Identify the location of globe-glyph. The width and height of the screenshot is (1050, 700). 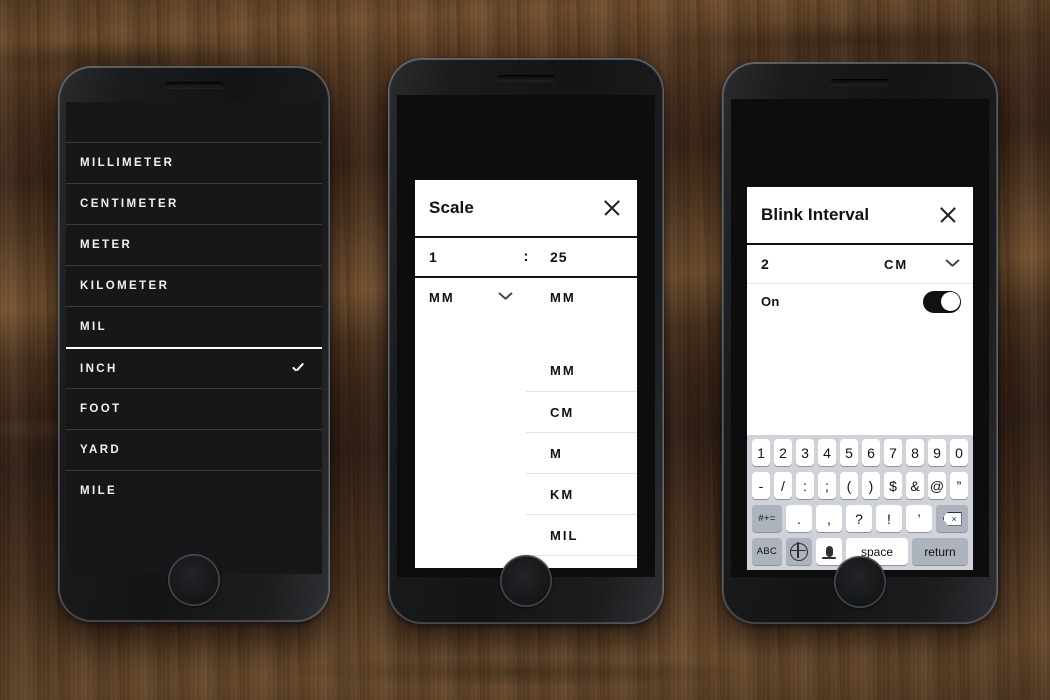
(798, 551).